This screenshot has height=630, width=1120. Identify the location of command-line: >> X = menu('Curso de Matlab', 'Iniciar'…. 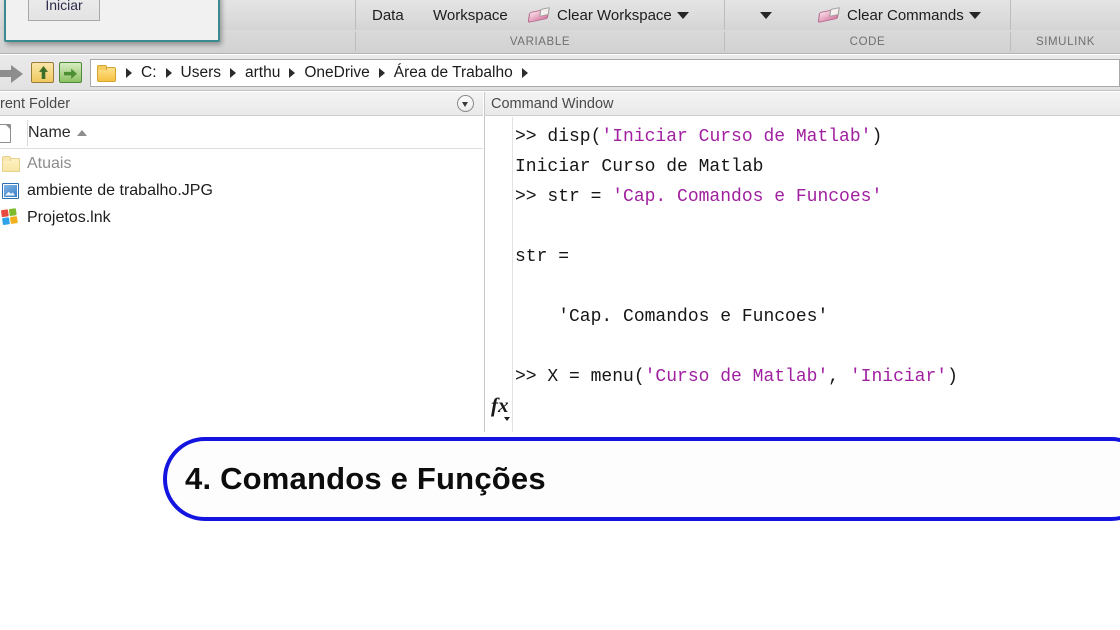
(815, 377).